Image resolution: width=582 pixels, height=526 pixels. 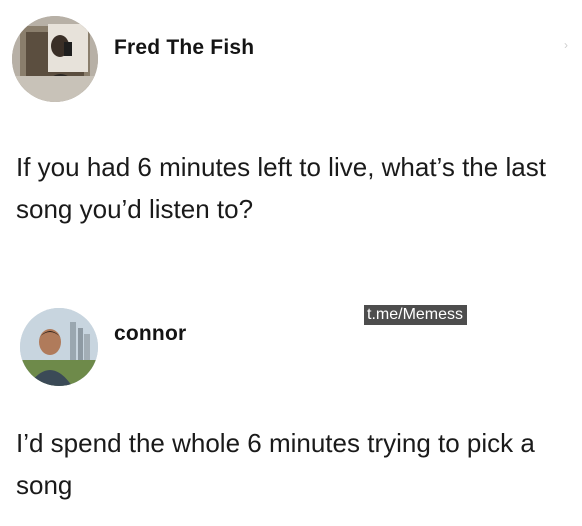 What do you see at coordinates (416, 315) in the screenshot?
I see `watermark-label: t.me/Memess` at bounding box center [416, 315].